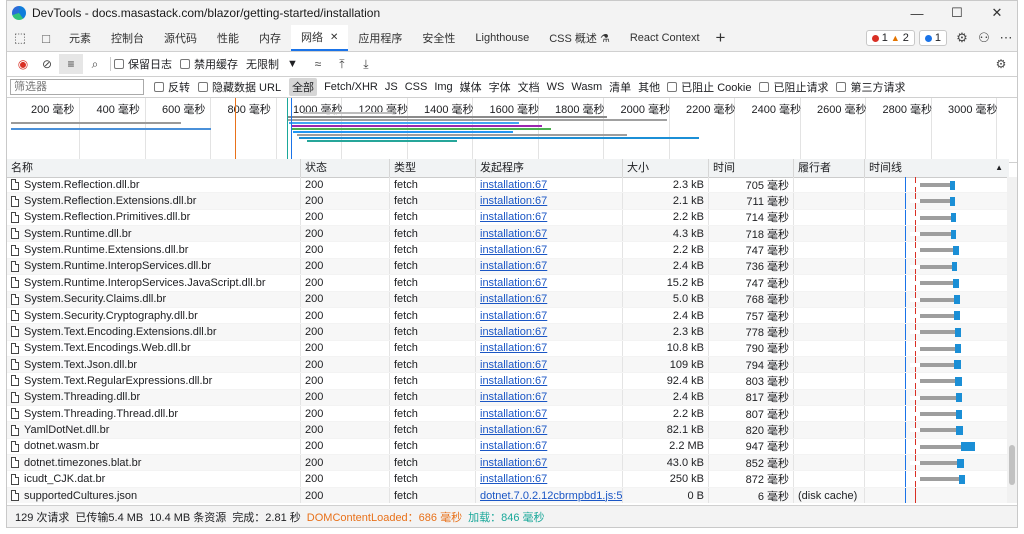 The image size is (1024, 534). What do you see at coordinates (917, 13) in the screenshot?
I see `minimize-button: —` at bounding box center [917, 13].